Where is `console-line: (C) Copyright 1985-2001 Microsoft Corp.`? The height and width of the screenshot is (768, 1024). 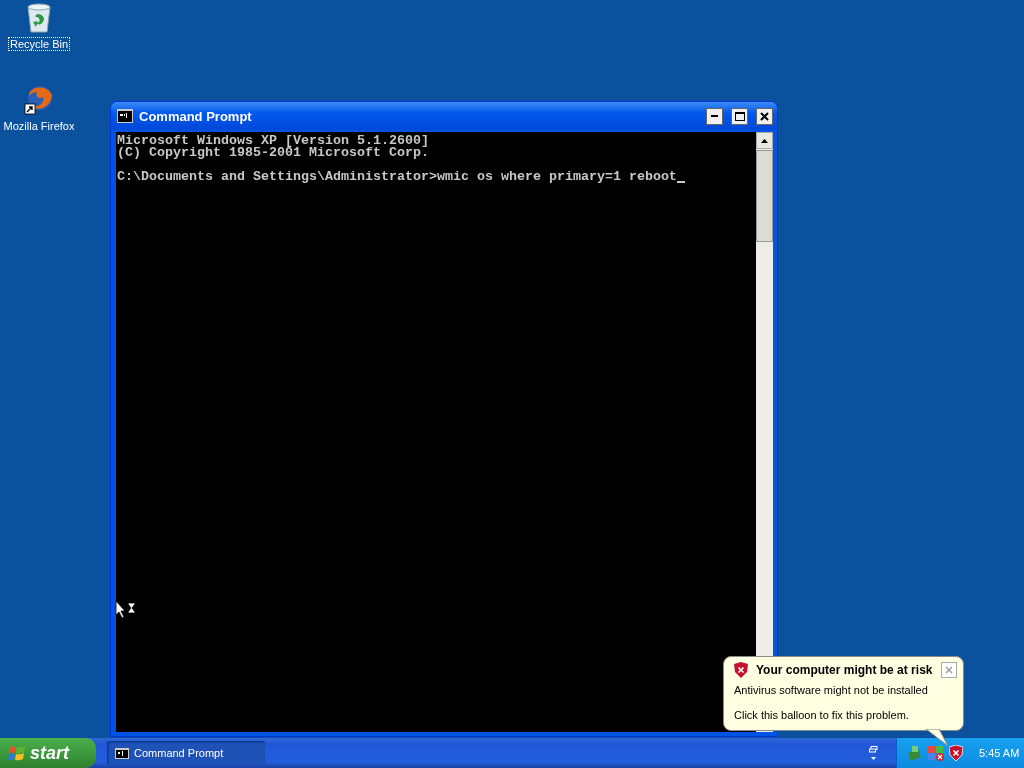
console-line: (C) Copyright 1985-2001 Microsoft Corp. is located at coordinates (273, 153).